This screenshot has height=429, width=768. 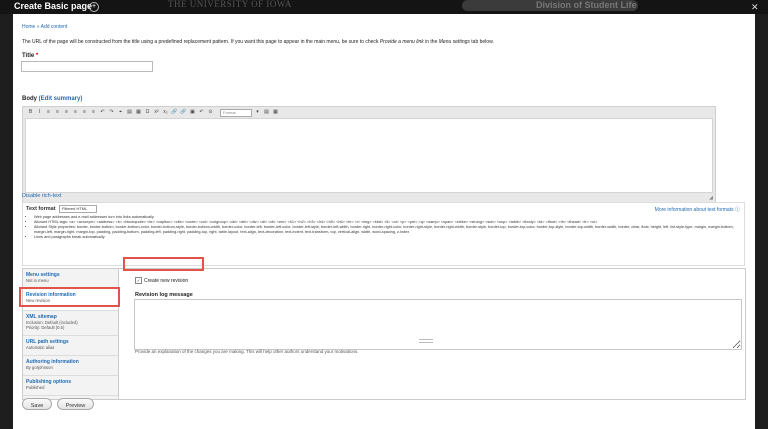 What do you see at coordinates (93, 112) in the screenshot?
I see `indent-icon: ≡` at bounding box center [93, 112].